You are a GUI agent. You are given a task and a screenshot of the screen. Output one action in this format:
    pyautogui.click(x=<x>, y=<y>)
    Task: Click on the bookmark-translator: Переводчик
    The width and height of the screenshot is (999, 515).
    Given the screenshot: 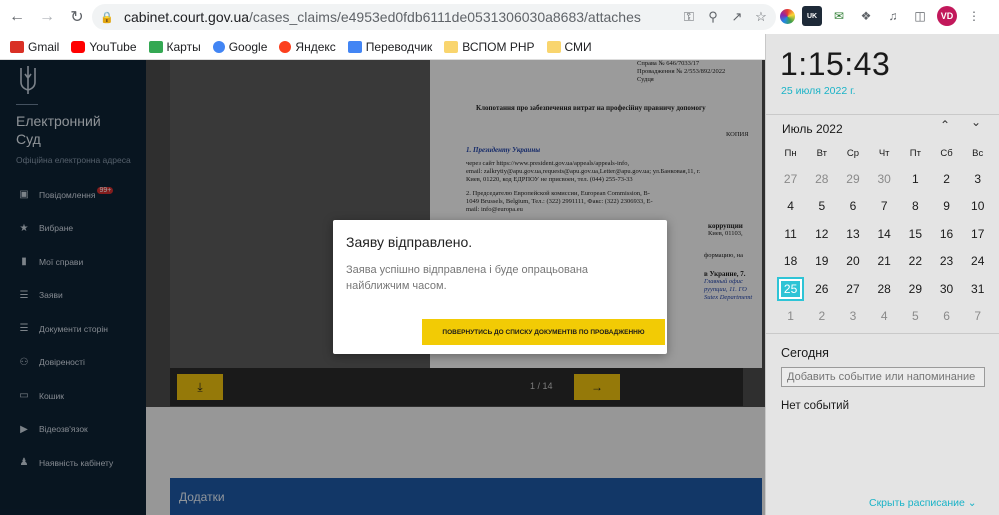 What is the action you would take?
    pyautogui.click(x=389, y=47)
    